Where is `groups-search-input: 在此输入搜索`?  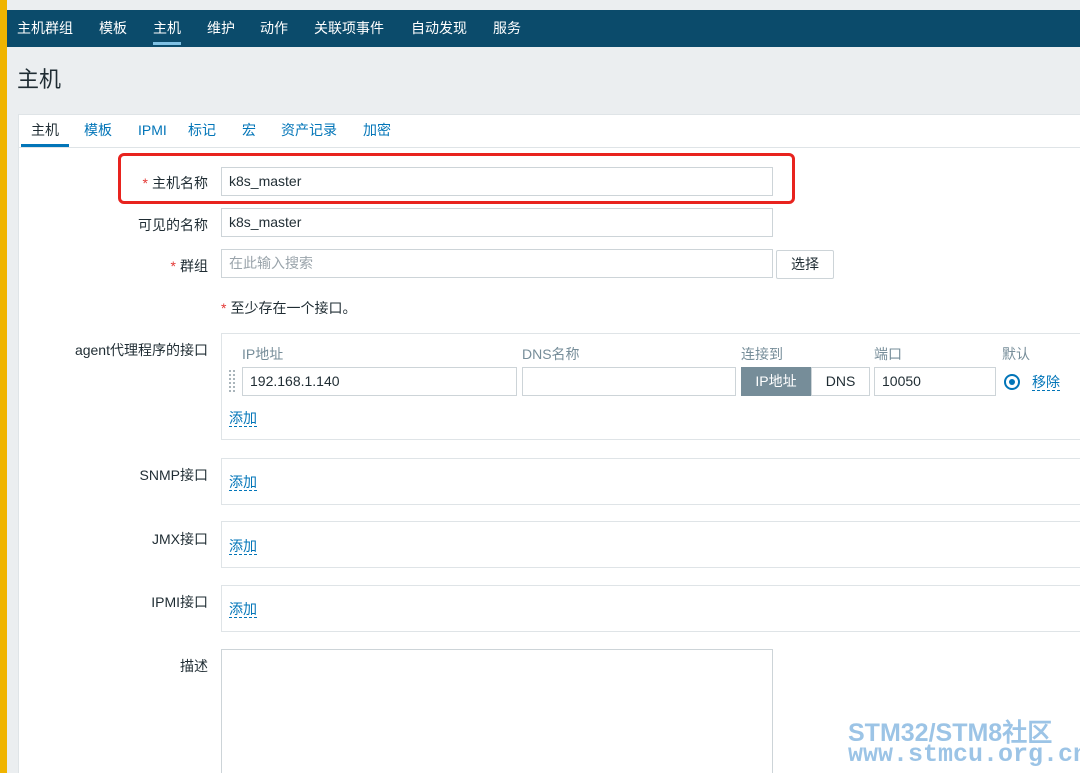 groups-search-input: 在此输入搜索 is located at coordinates (497, 263).